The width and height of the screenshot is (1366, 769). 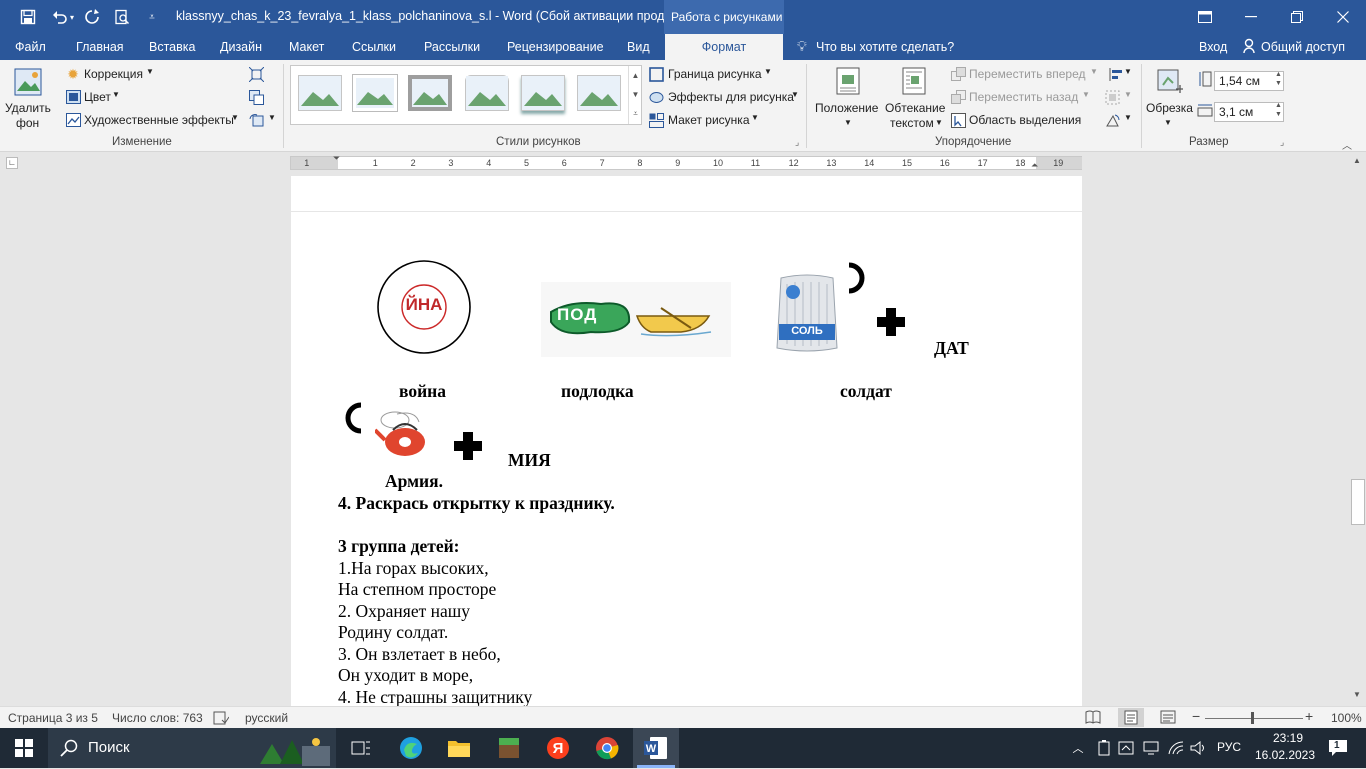 I want to click on picture-effects-button: Эффекты для рисунка, so click(x=731, y=97).